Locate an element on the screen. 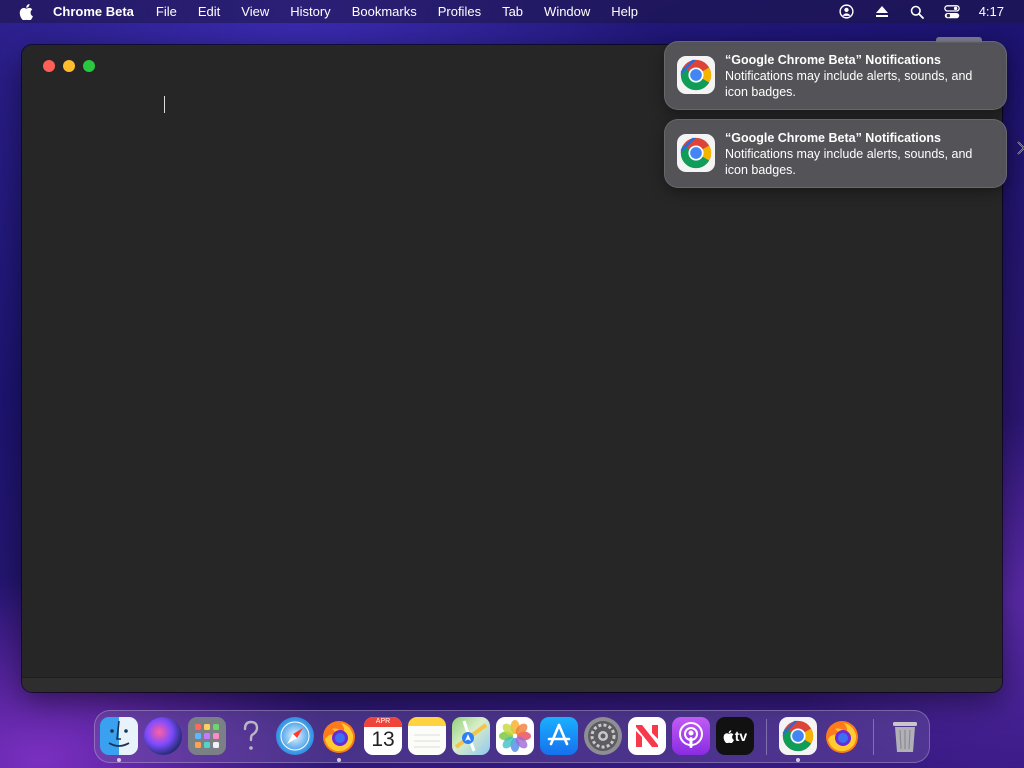 Image resolution: width=1024 pixels, height=768 pixels. app-store-icon is located at coordinates (559, 736).